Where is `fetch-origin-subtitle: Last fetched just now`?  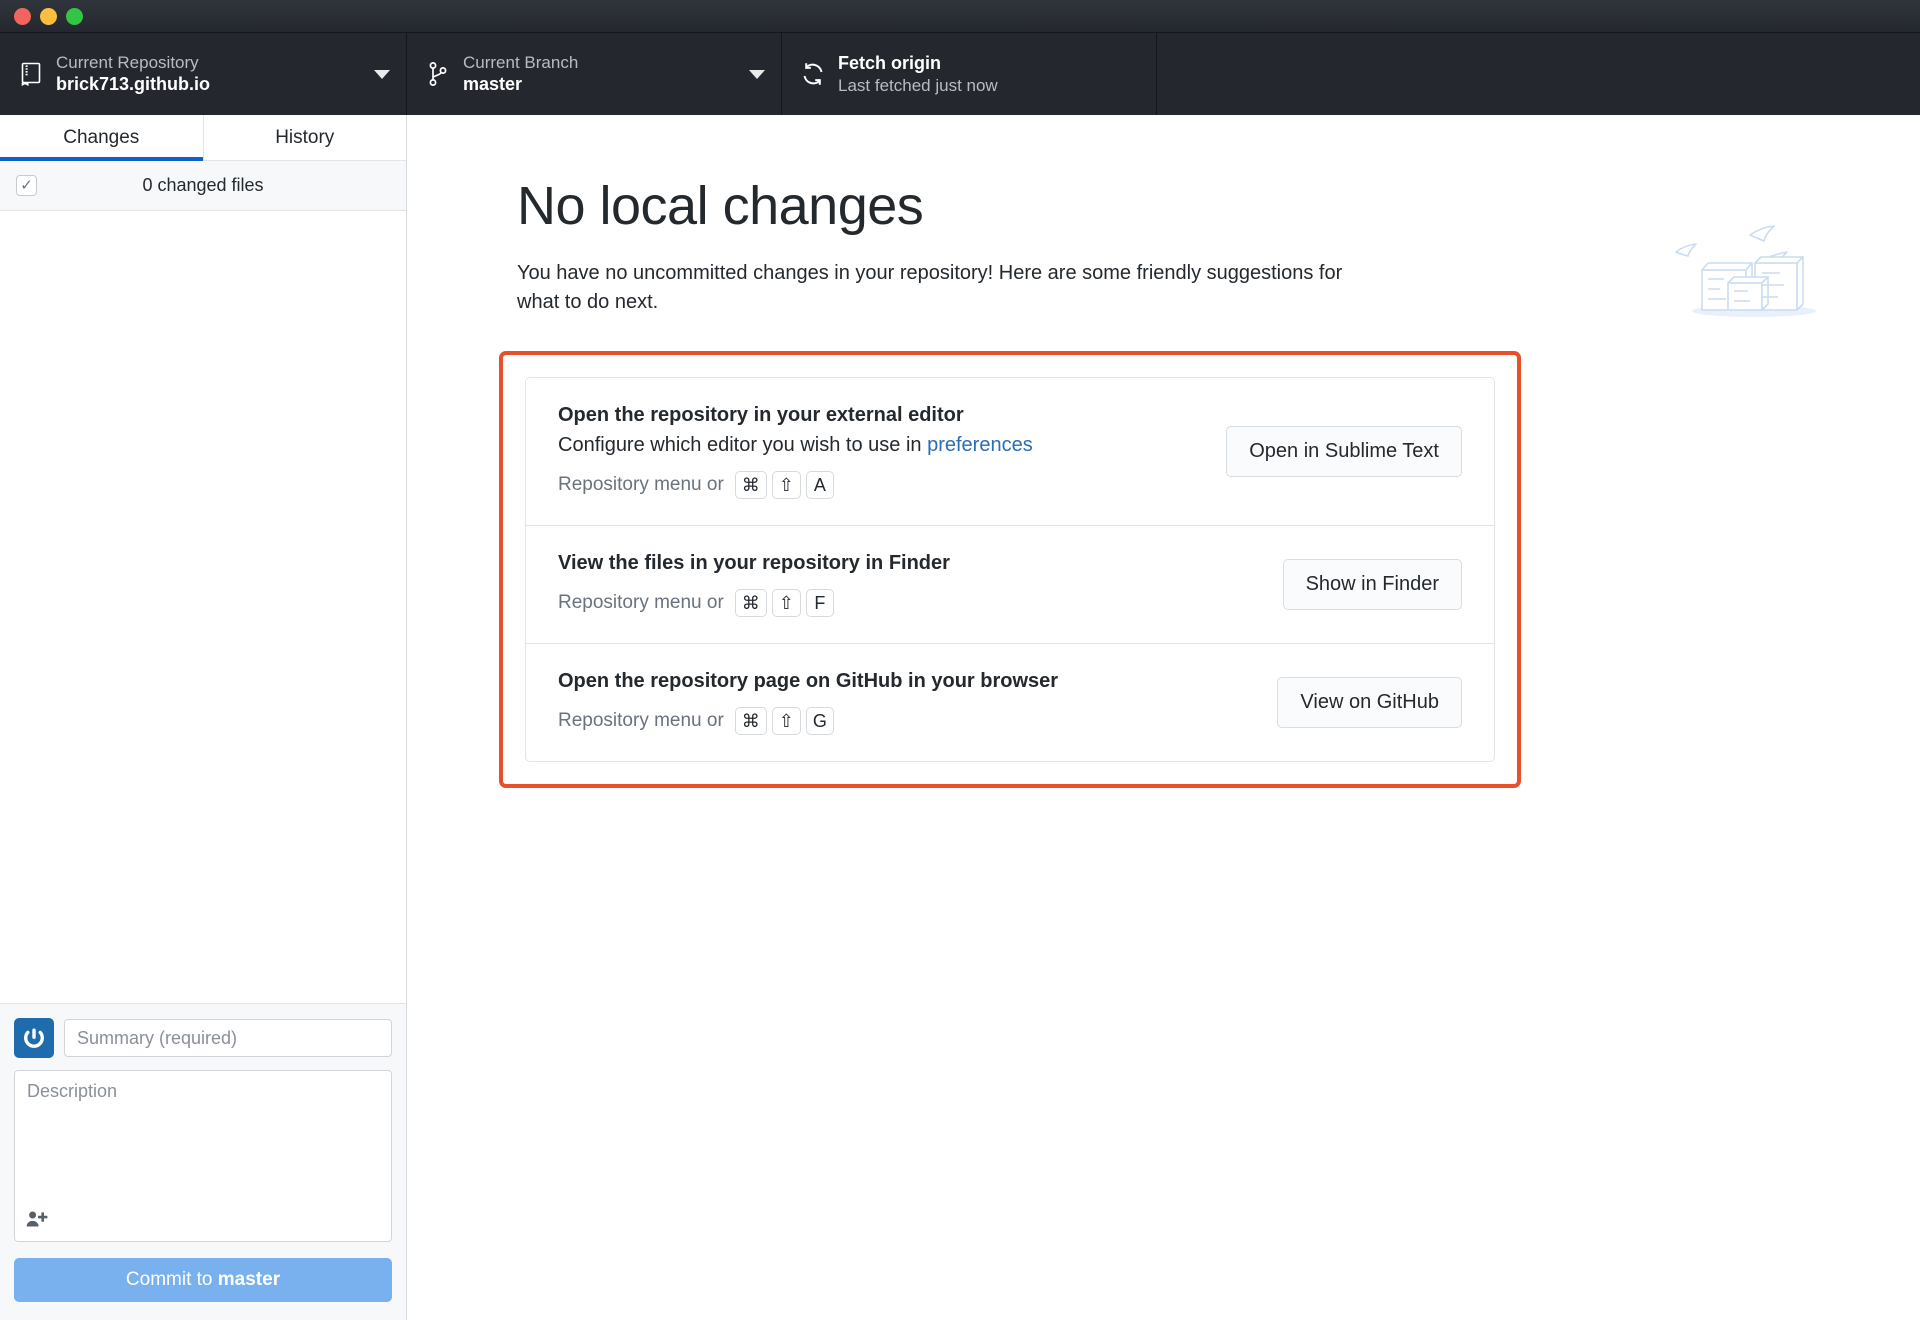
fetch-origin-subtitle: Last fetched just now is located at coordinates (918, 85).